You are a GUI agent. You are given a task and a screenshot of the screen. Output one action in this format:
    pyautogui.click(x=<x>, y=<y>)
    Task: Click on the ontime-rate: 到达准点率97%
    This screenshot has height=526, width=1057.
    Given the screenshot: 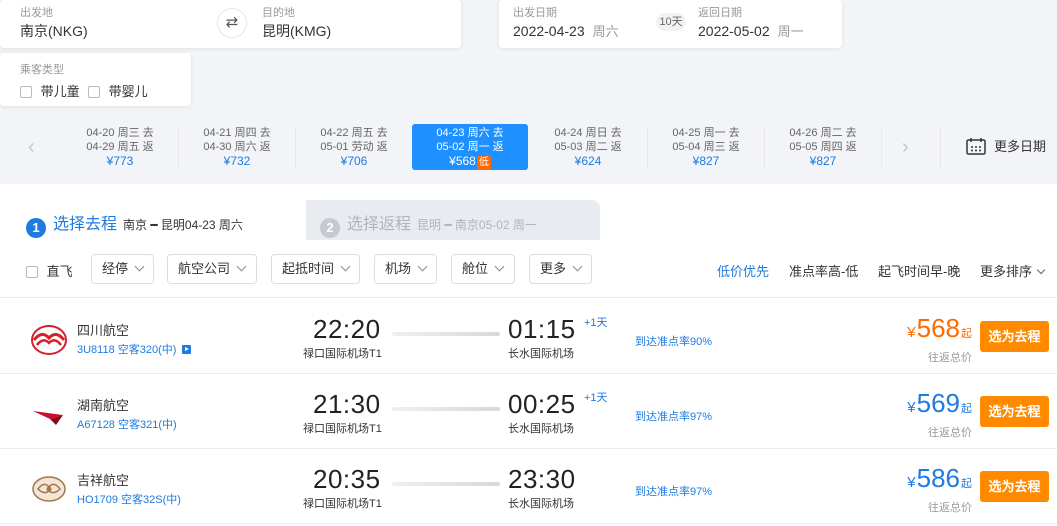 What is the action you would take?
    pyautogui.click(x=674, y=417)
    